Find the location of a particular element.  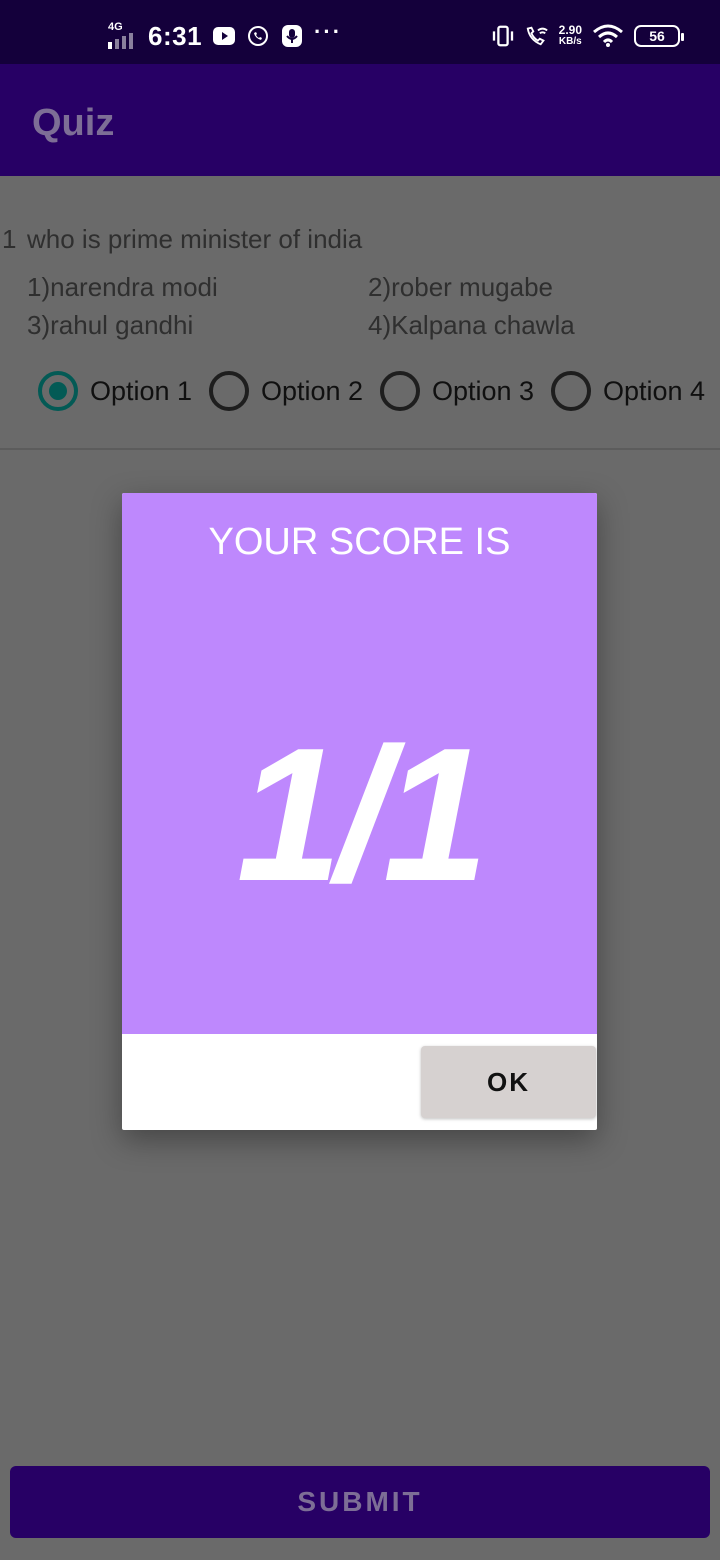

radio-option-label: Option 2 is located at coordinates (312, 390).